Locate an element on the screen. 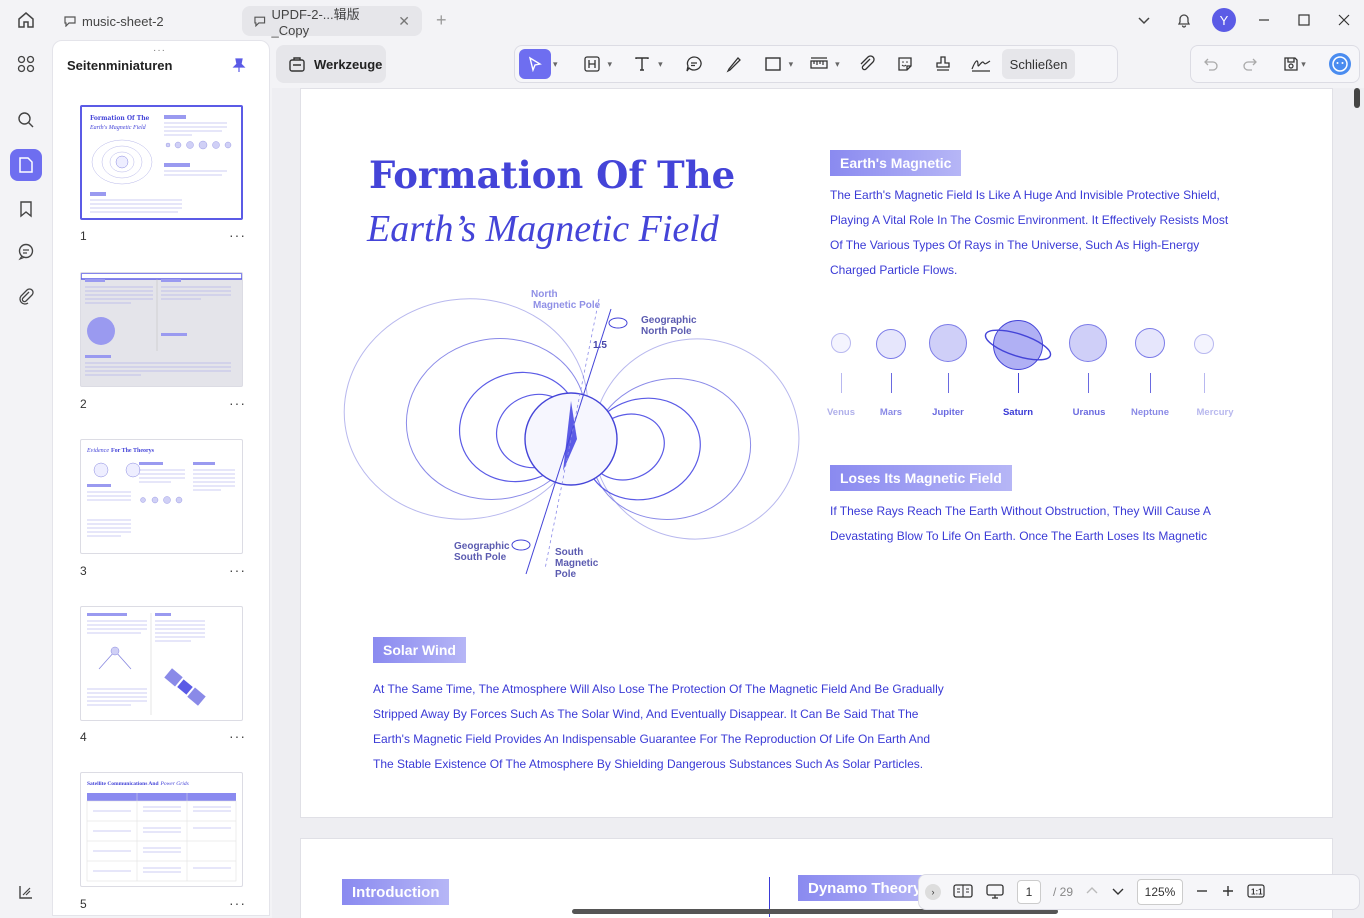 The height and width of the screenshot is (918, 1364). next-page-button is located at coordinates (1118, 892).